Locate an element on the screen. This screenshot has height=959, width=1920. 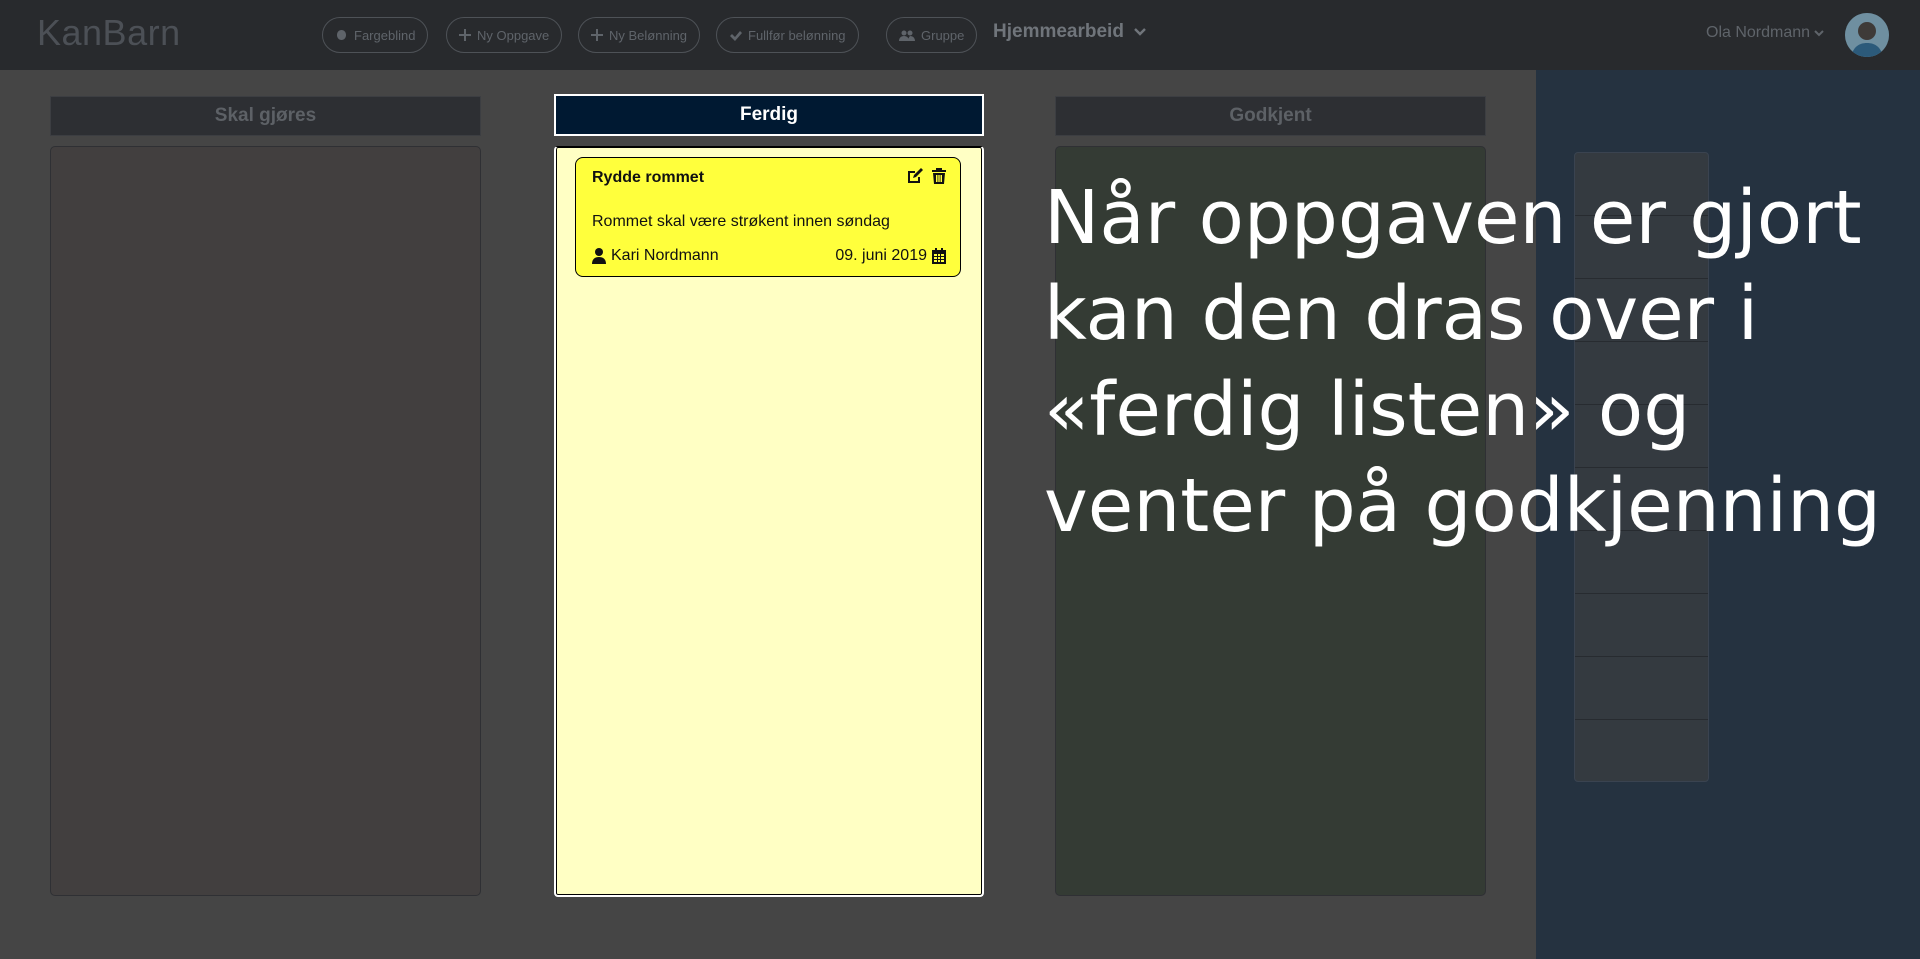
group-button: Gruppe is located at coordinates (932, 35).